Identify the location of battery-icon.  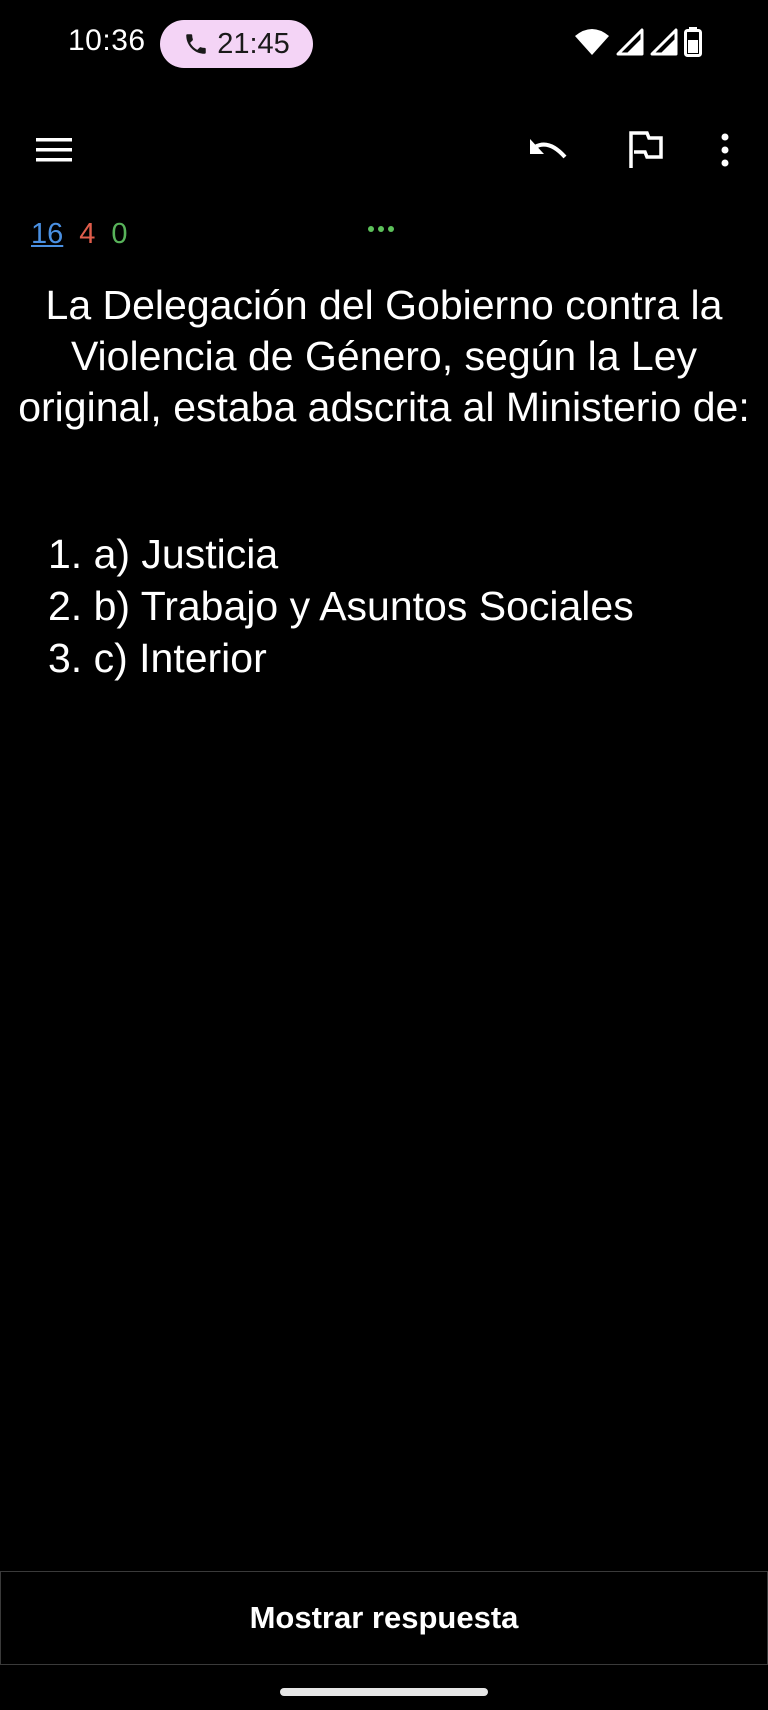
(693, 42).